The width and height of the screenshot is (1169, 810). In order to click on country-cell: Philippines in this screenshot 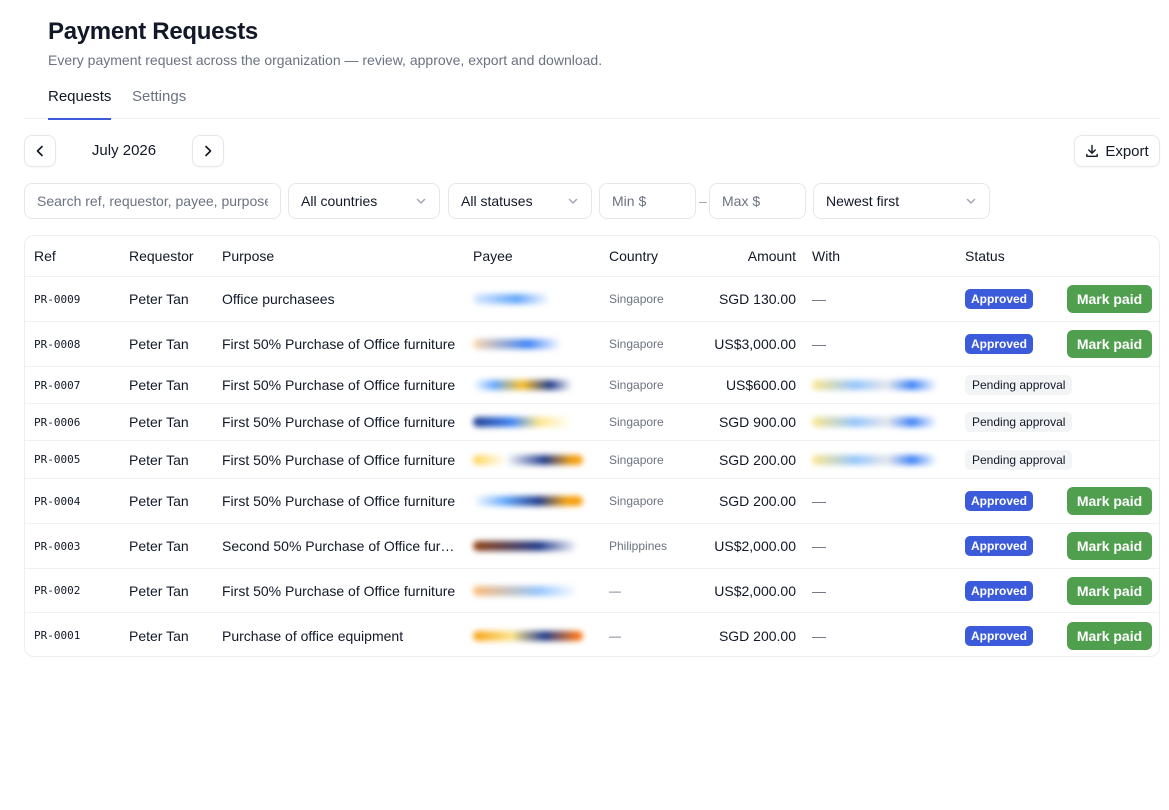, I will do `click(638, 546)`.